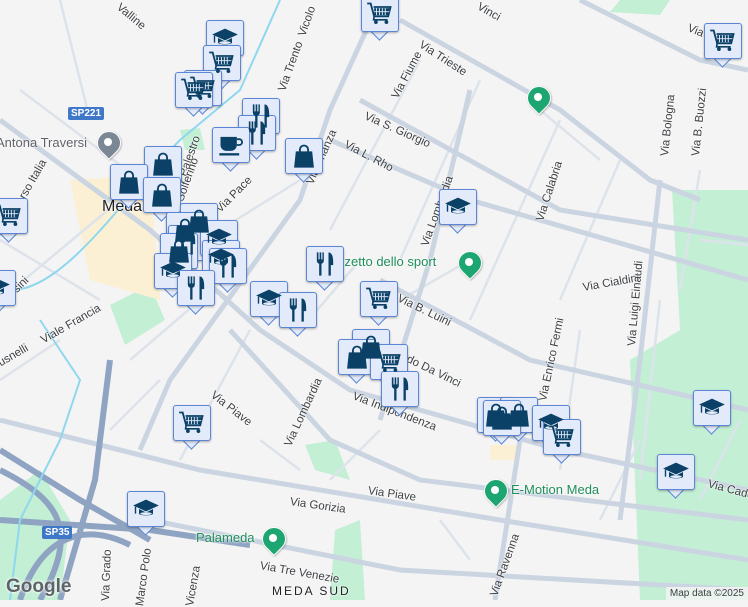 Image resolution: width=748 pixels, height=607 pixels. What do you see at coordinates (706, 593) in the screenshot?
I see `map-attribution: Map data ©2025` at bounding box center [706, 593].